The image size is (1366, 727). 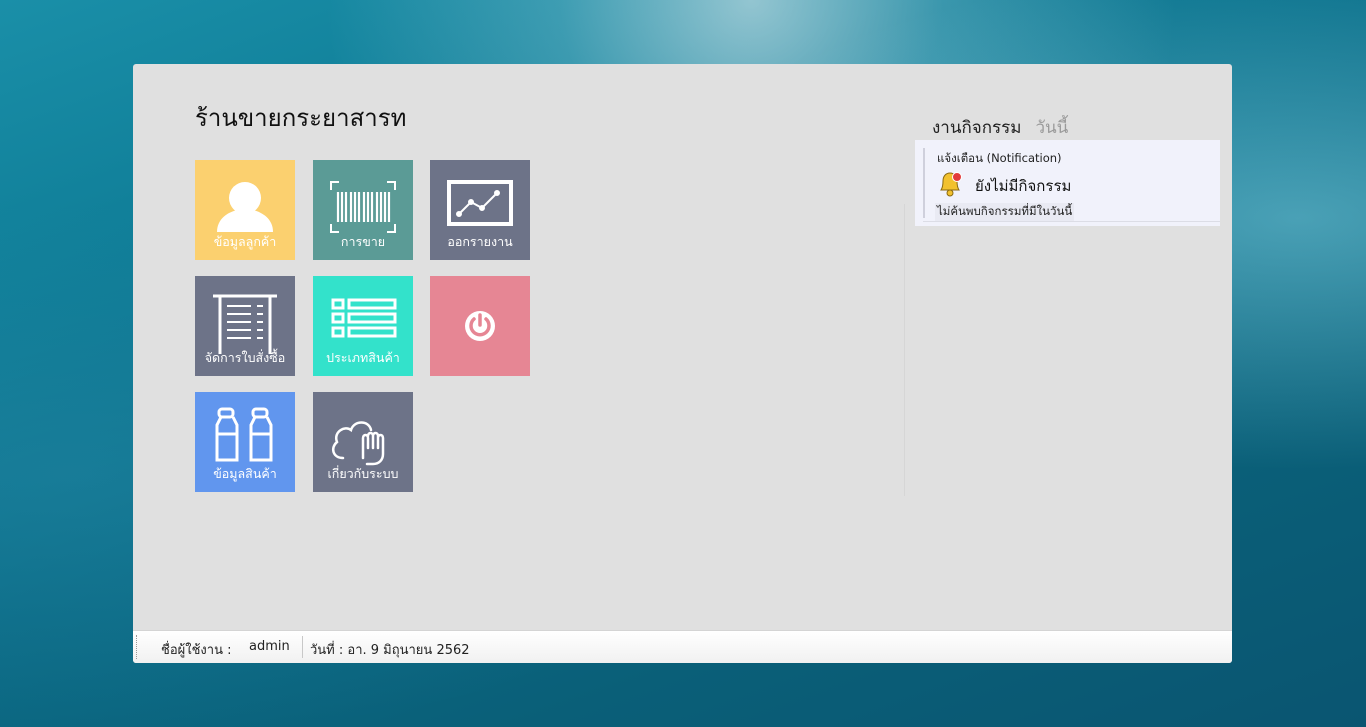 What do you see at coordinates (480, 210) in the screenshot?
I see `tile-reports: ออกรายงาน` at bounding box center [480, 210].